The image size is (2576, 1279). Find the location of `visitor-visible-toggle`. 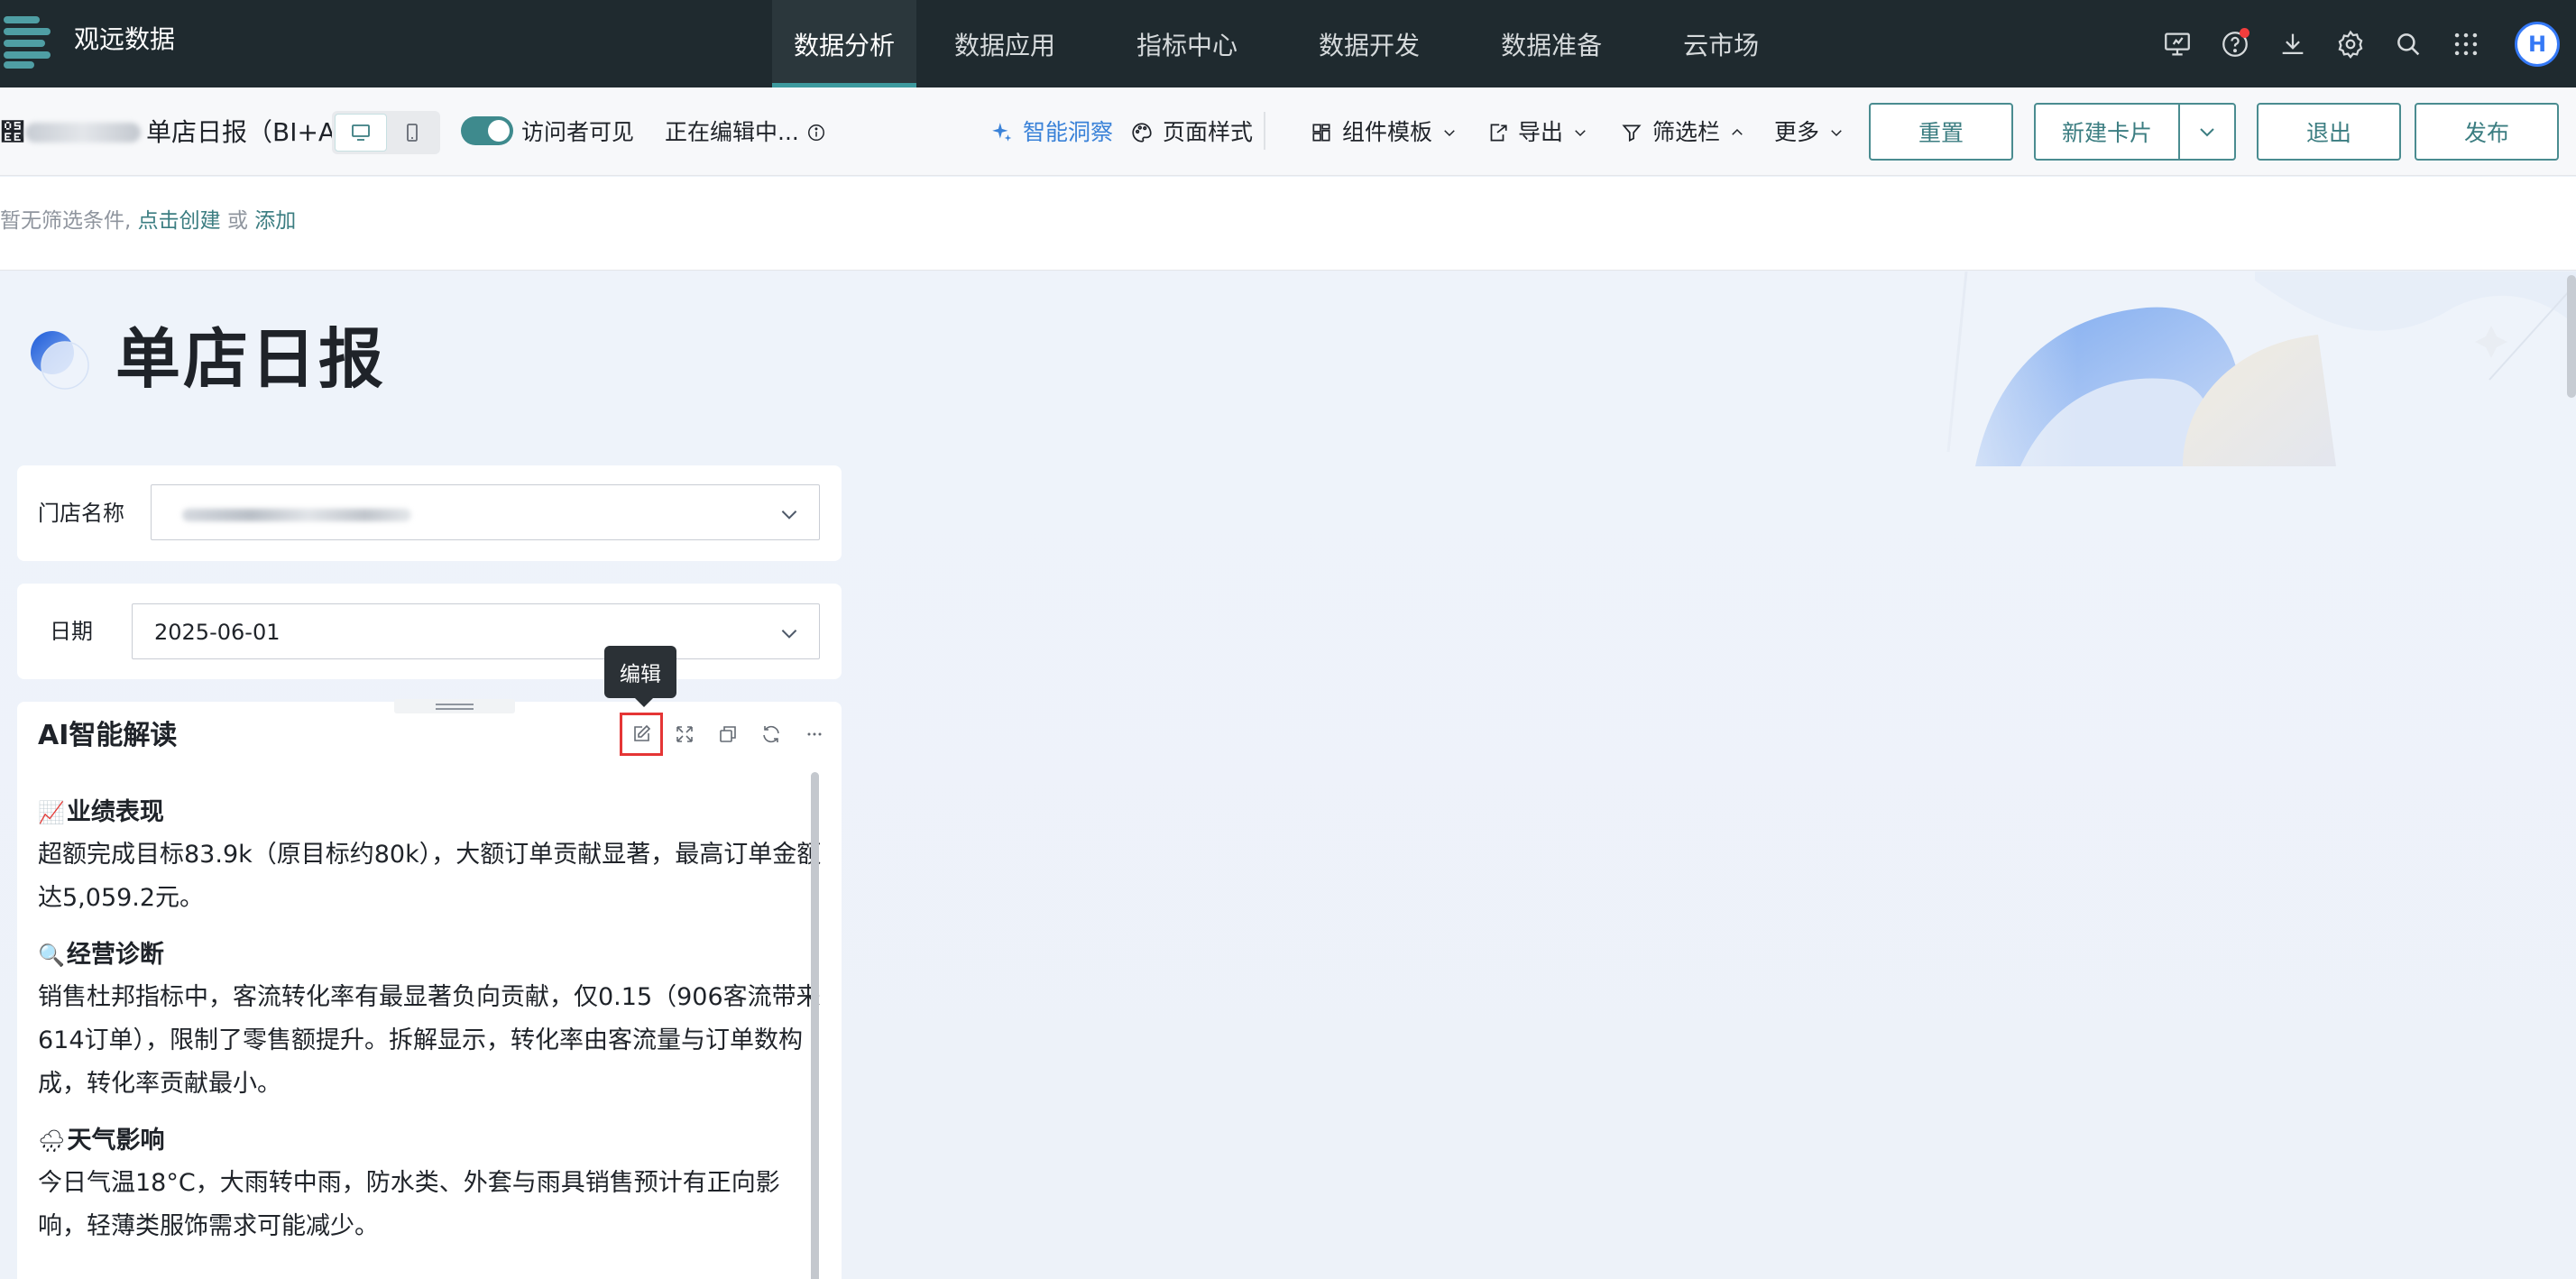

visitor-visible-toggle is located at coordinates (487, 131).